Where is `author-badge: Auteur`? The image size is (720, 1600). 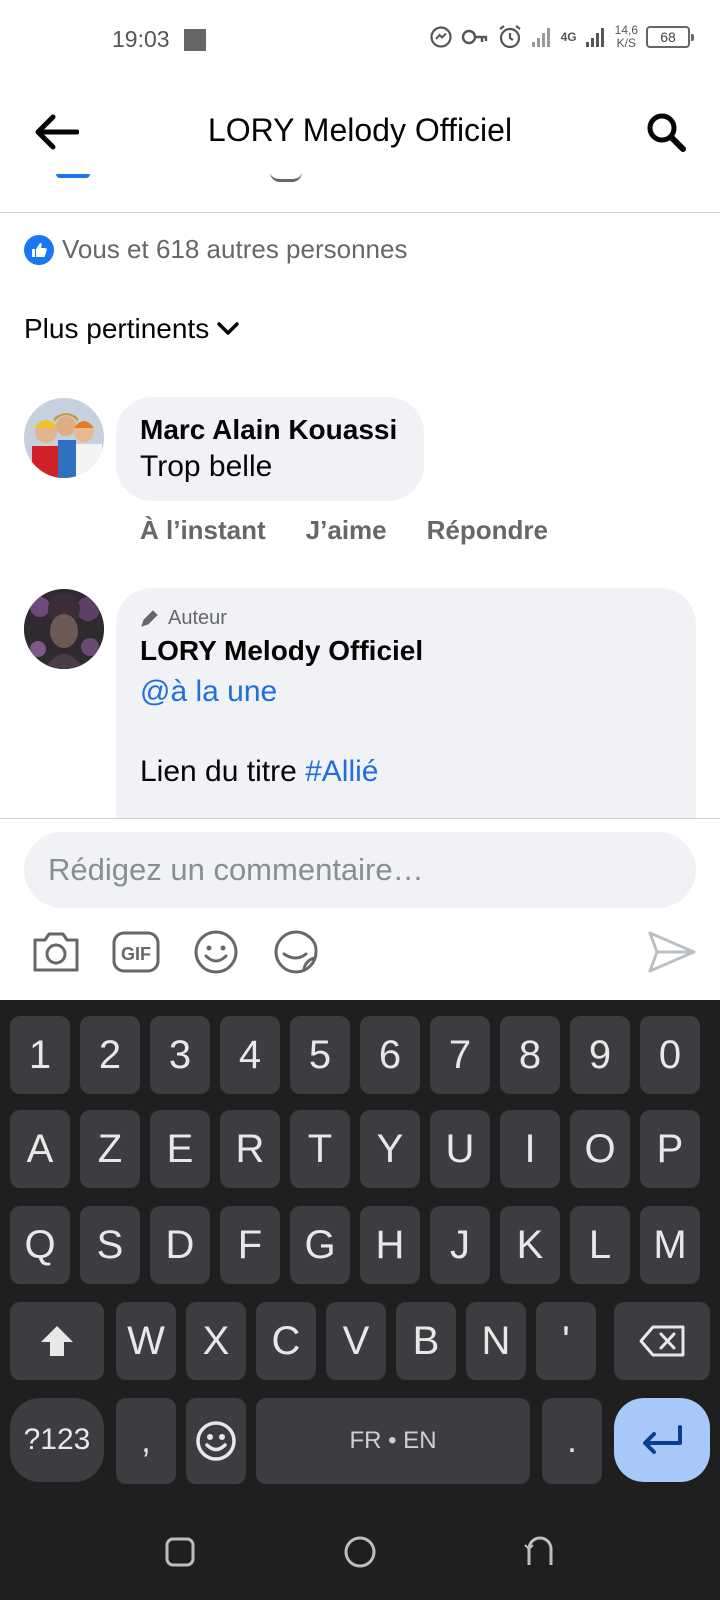 author-badge: Auteur is located at coordinates (406, 618).